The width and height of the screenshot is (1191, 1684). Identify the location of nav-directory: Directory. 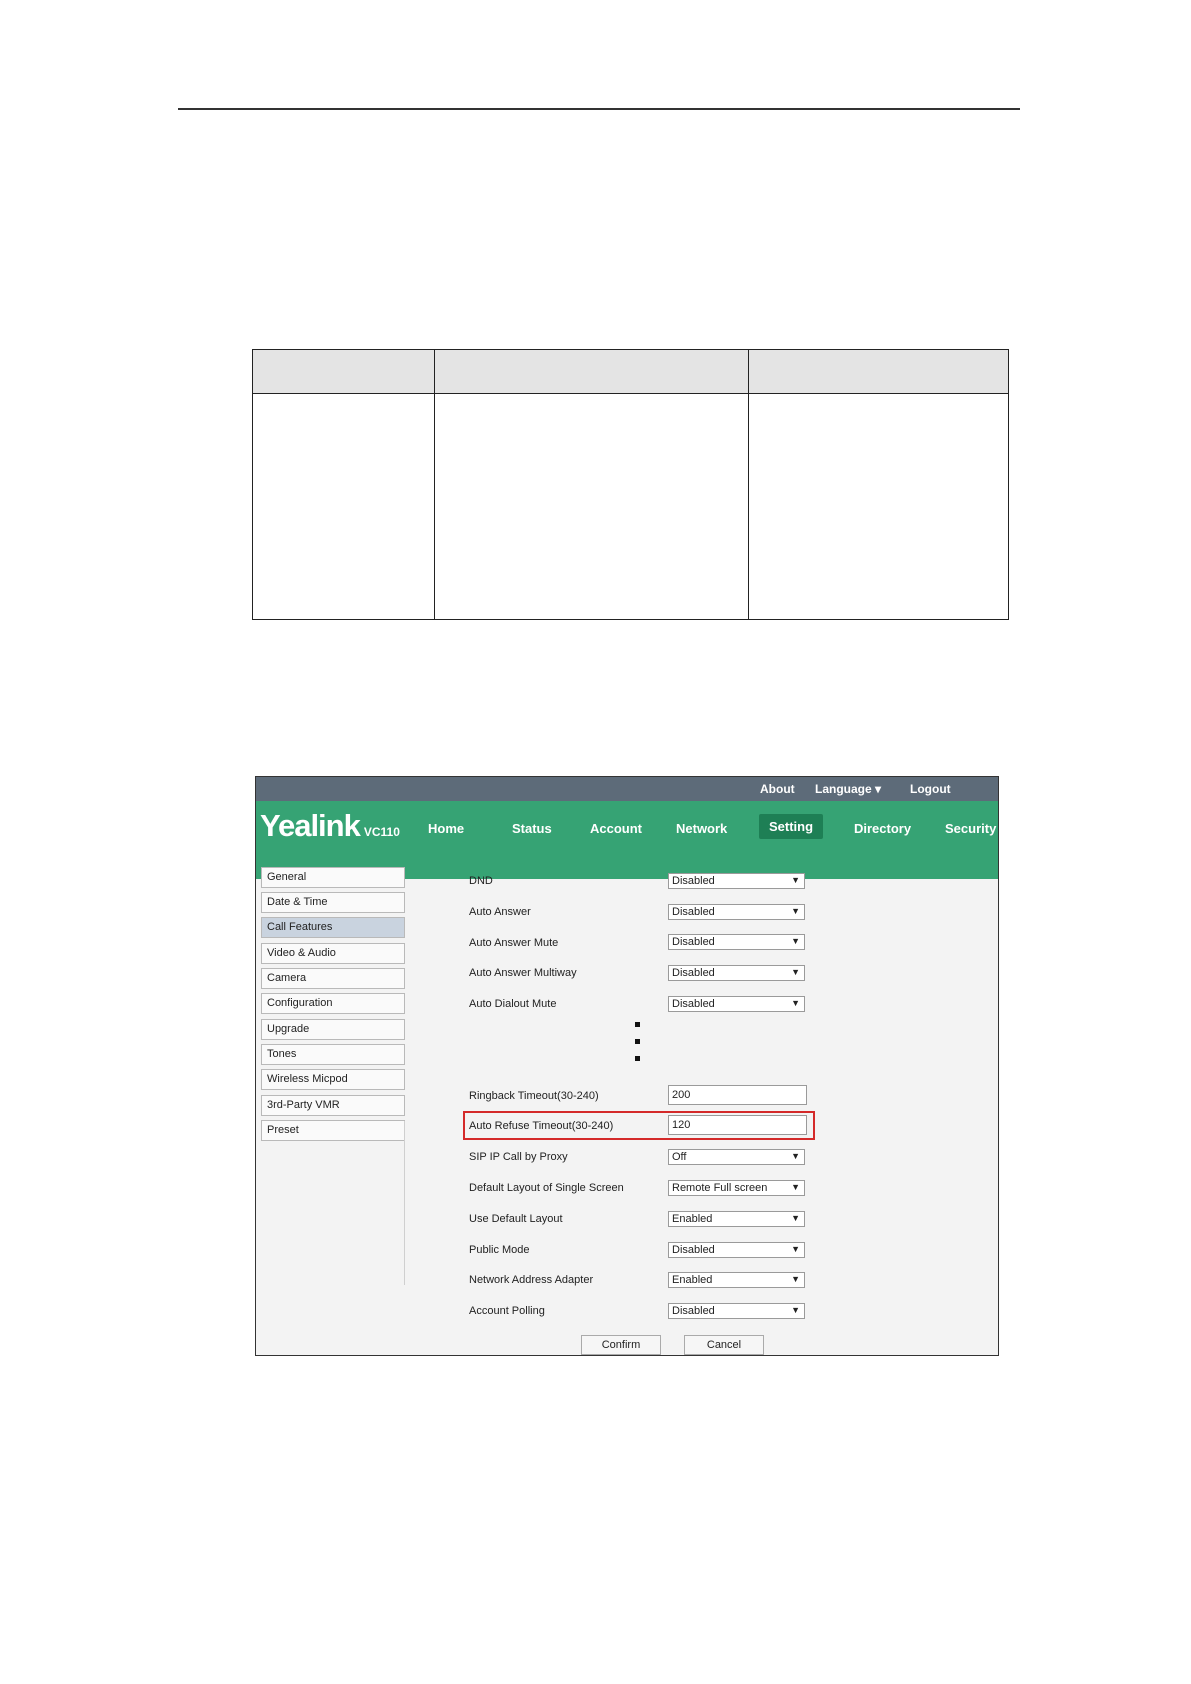
(882, 828).